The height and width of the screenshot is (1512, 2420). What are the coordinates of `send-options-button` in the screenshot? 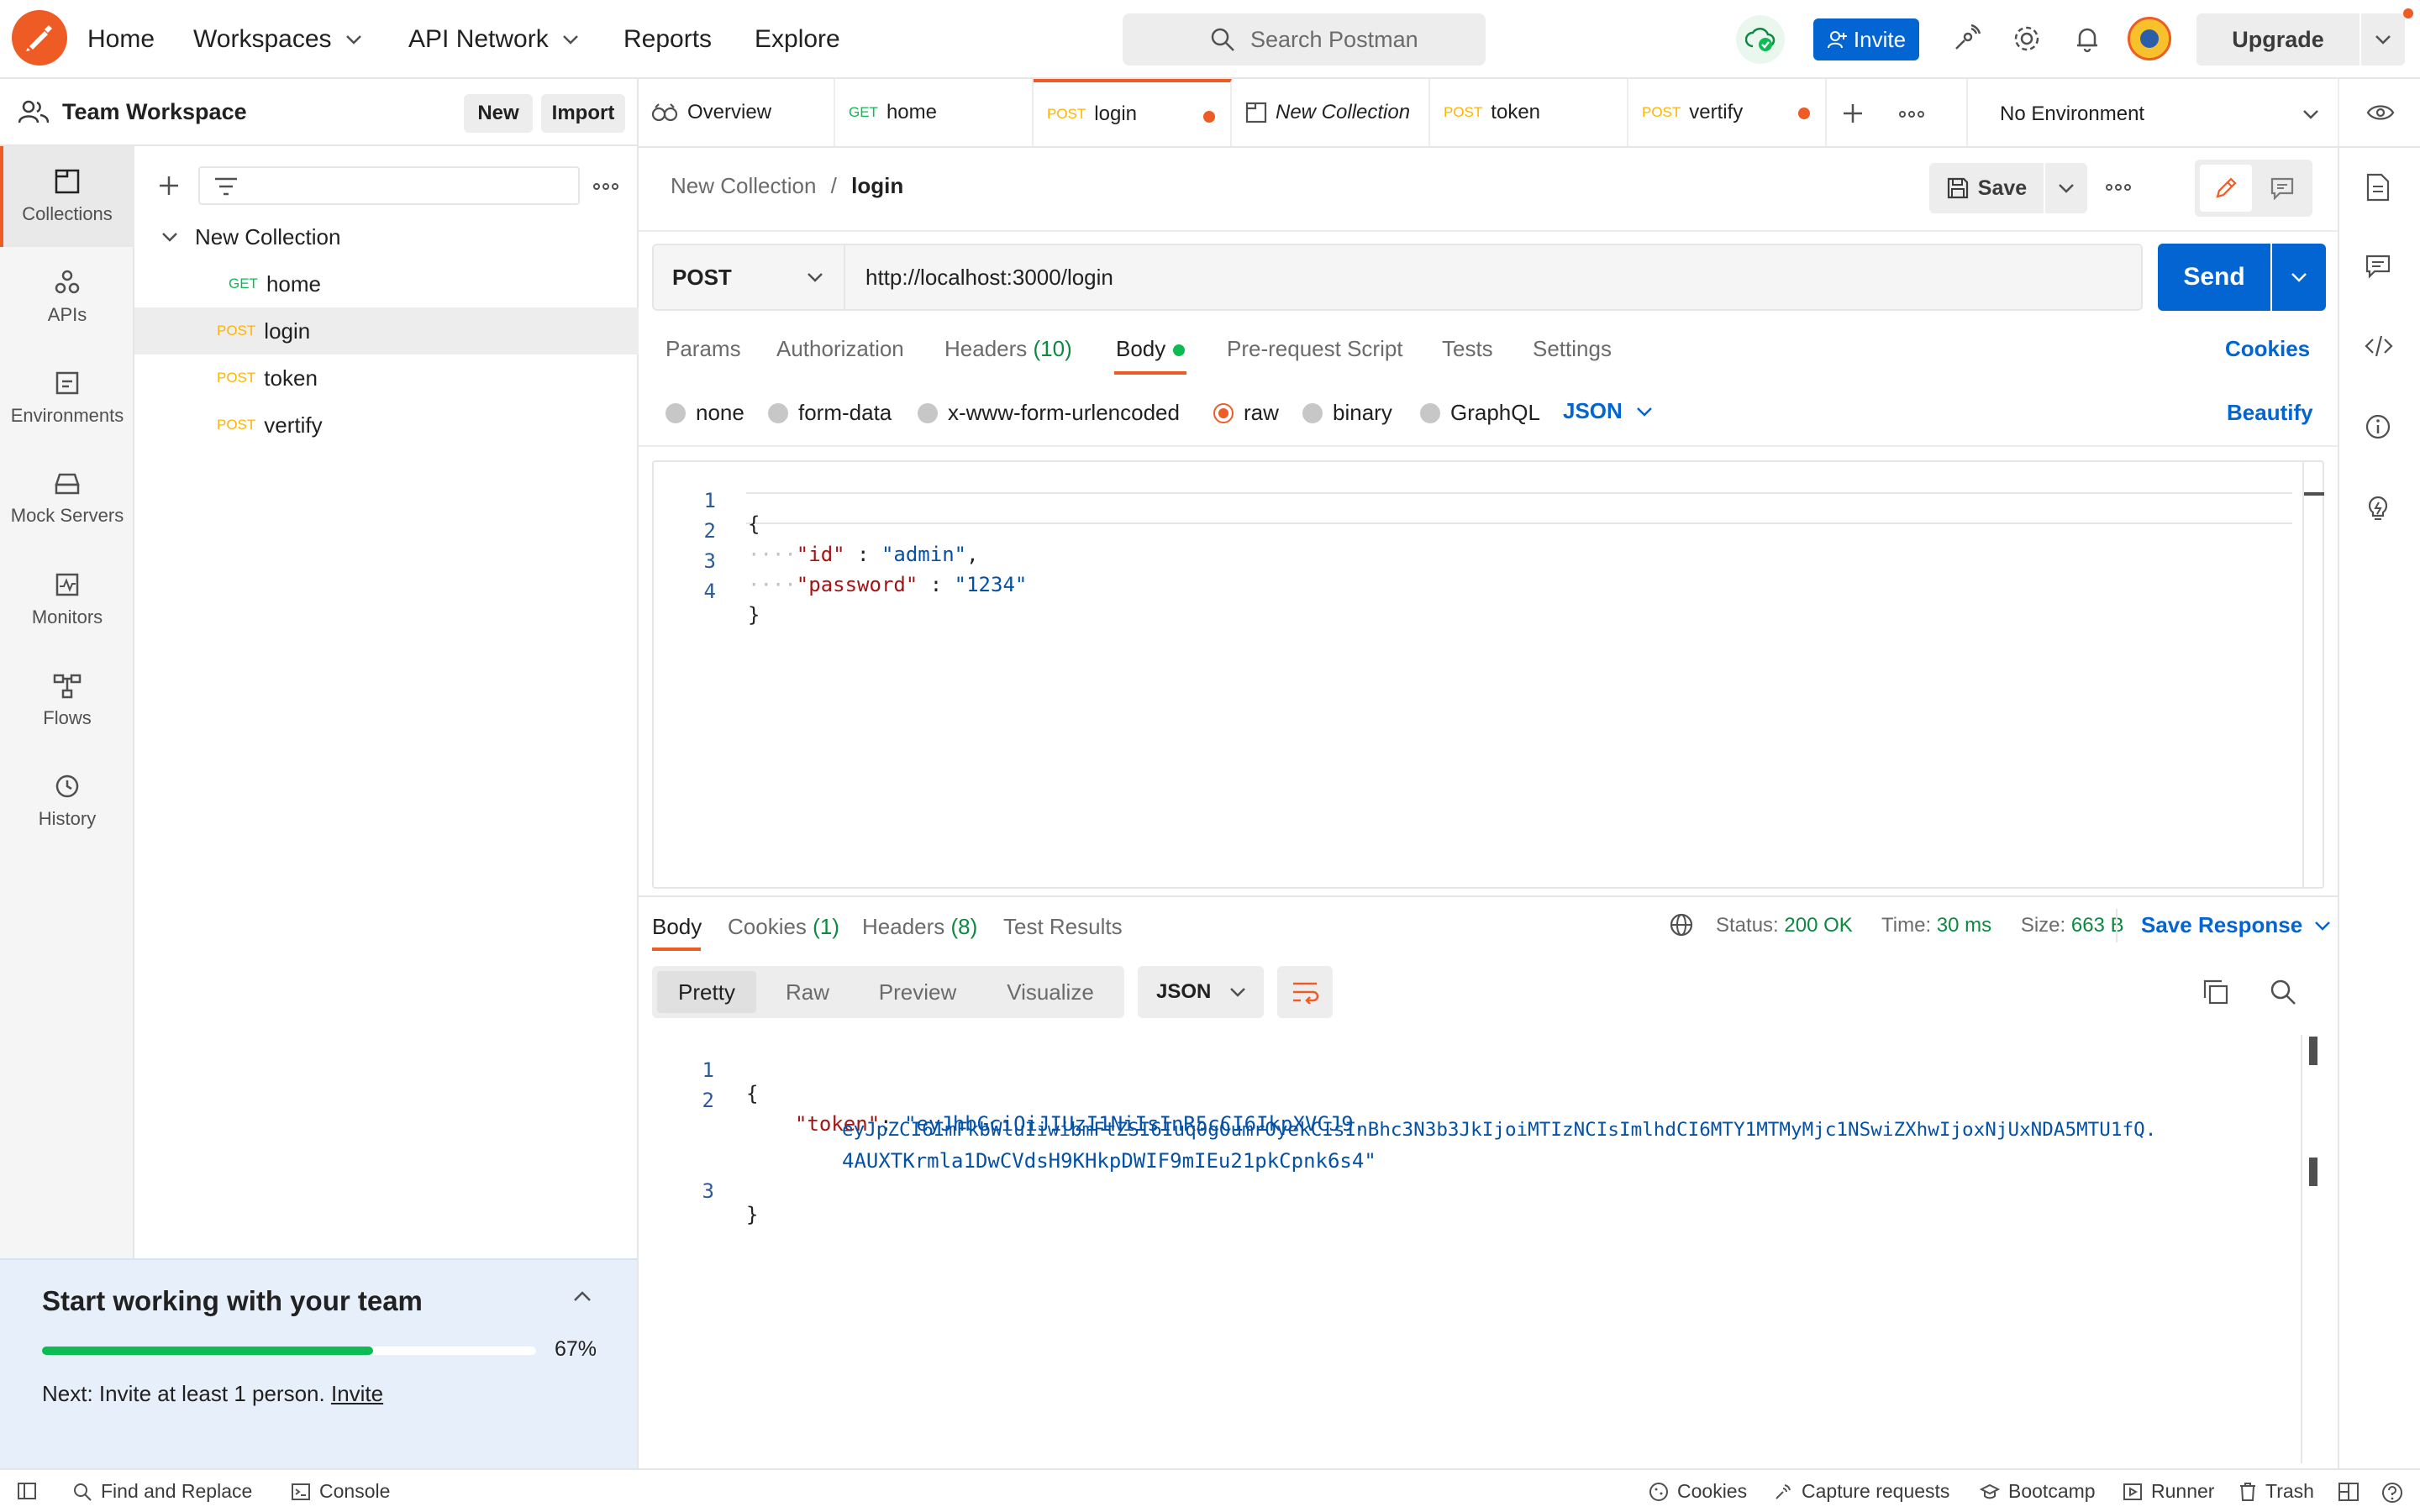 It's located at (2299, 277).